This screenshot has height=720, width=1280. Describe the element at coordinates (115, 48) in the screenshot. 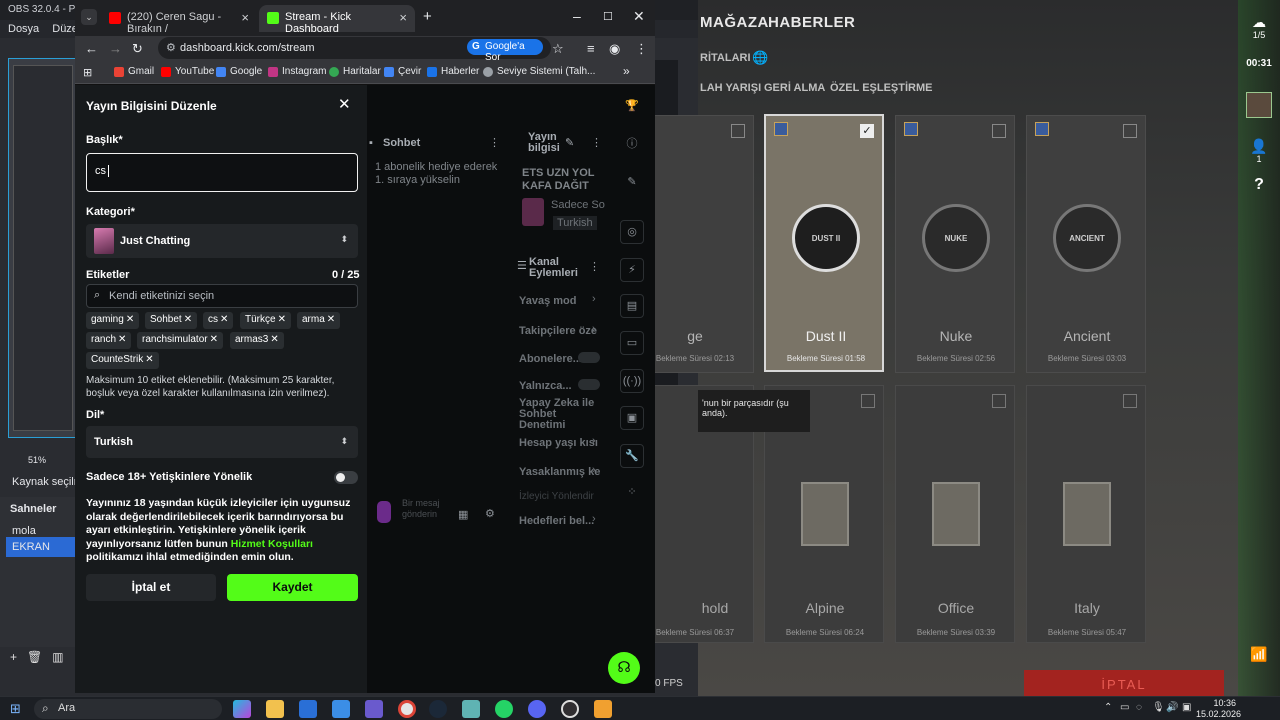

I see `forward-icon: →` at that location.